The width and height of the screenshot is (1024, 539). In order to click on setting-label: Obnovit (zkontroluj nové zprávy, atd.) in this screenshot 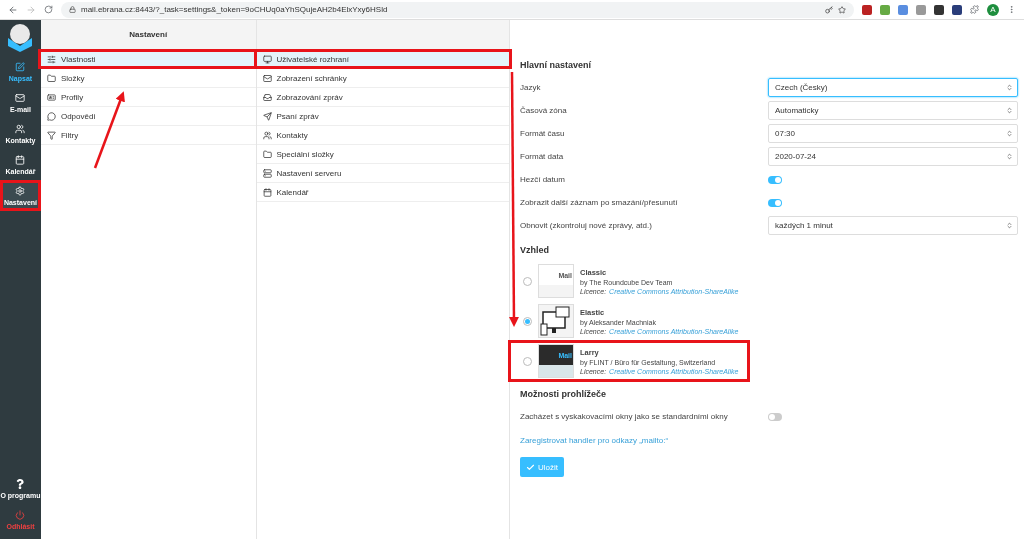, I will do `click(586, 225)`.